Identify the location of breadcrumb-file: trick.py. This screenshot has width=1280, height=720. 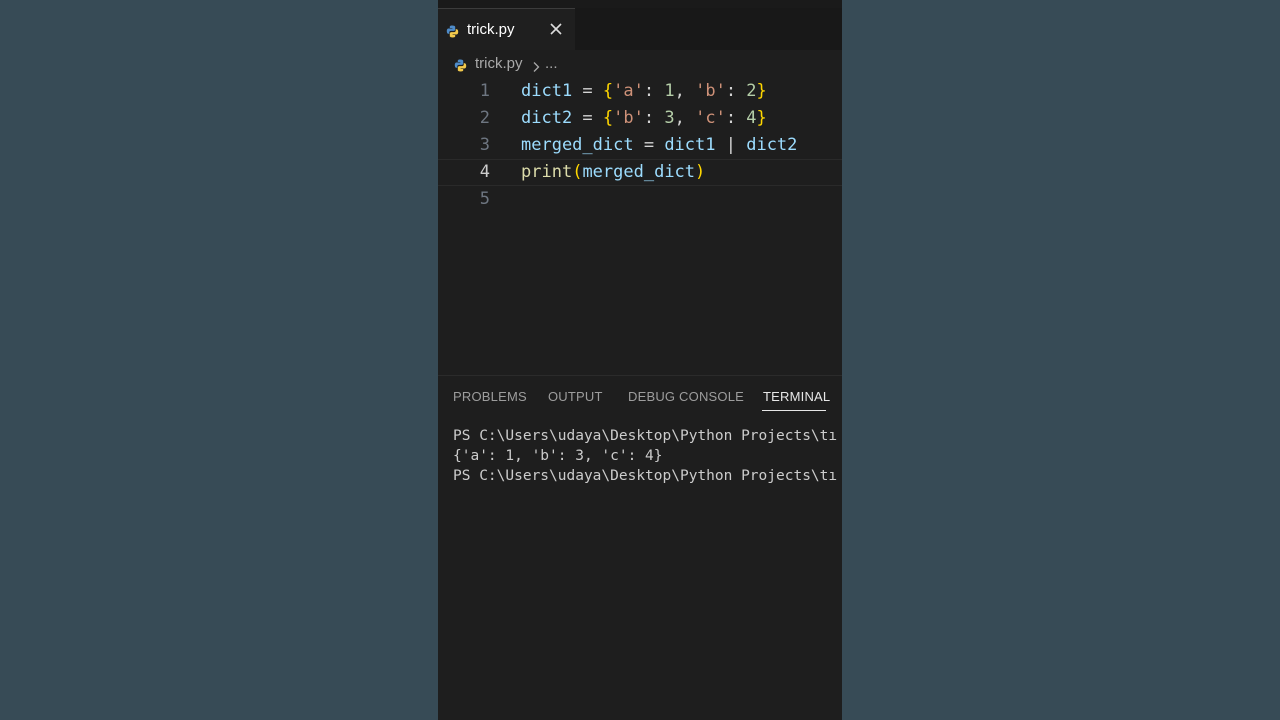
(499, 63).